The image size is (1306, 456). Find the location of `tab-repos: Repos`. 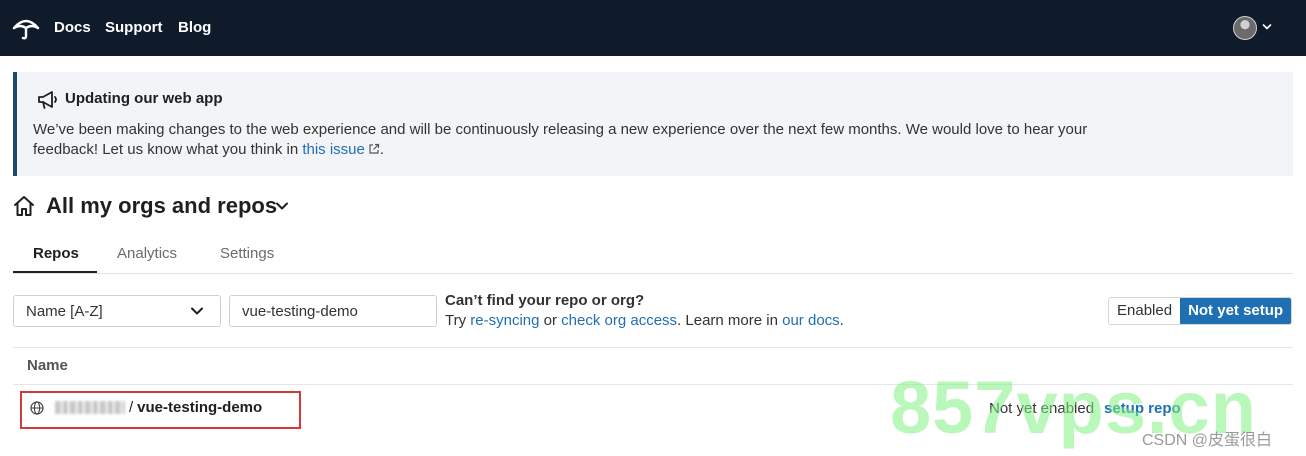

tab-repos: Repos is located at coordinates (56, 253).